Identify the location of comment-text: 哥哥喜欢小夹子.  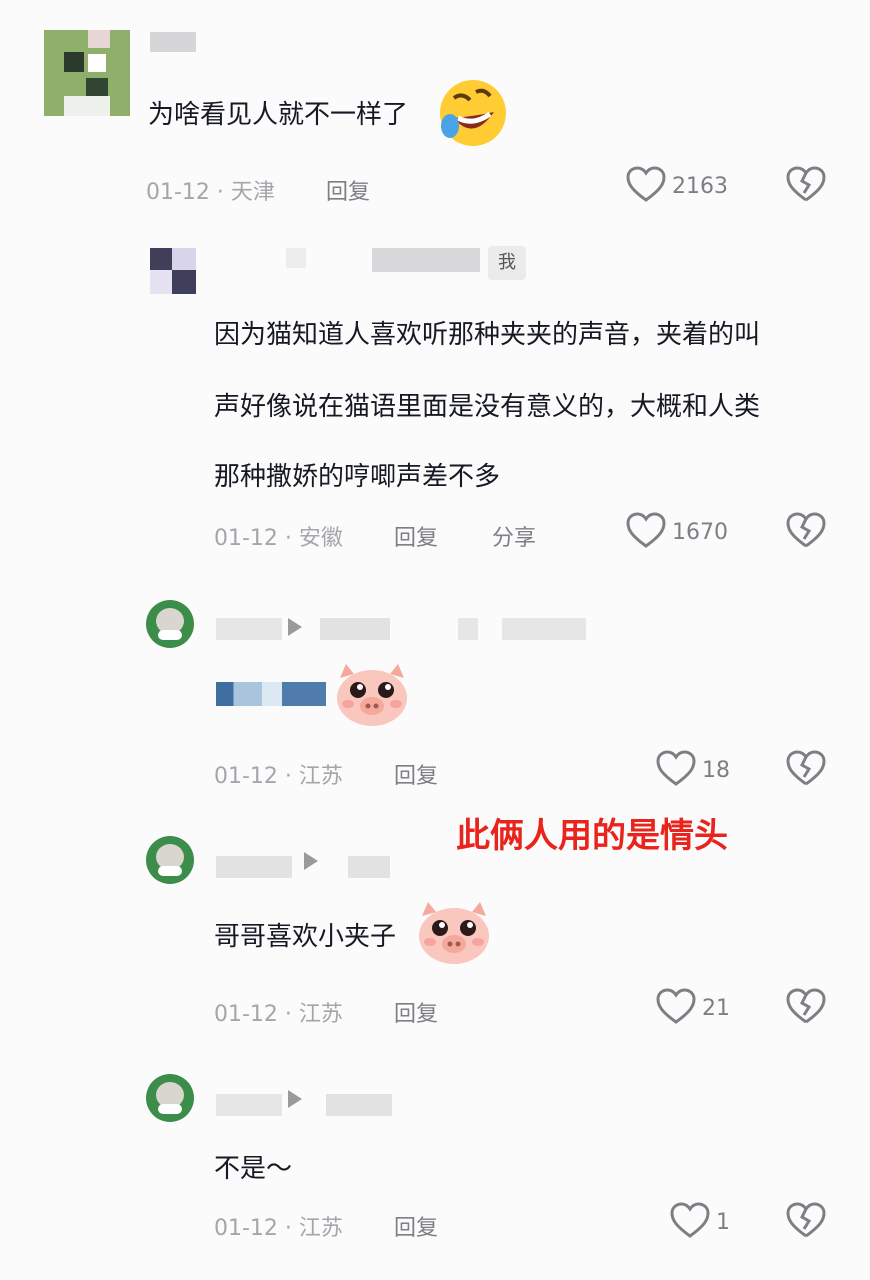
(305, 937).